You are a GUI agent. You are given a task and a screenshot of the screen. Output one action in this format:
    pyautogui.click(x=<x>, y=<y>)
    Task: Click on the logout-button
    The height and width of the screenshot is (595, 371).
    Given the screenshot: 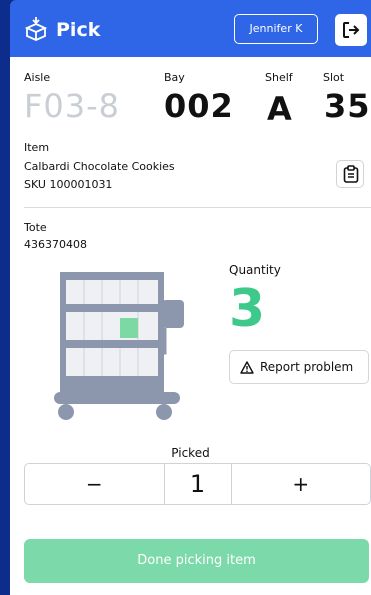 What is the action you would take?
    pyautogui.click(x=351, y=30)
    